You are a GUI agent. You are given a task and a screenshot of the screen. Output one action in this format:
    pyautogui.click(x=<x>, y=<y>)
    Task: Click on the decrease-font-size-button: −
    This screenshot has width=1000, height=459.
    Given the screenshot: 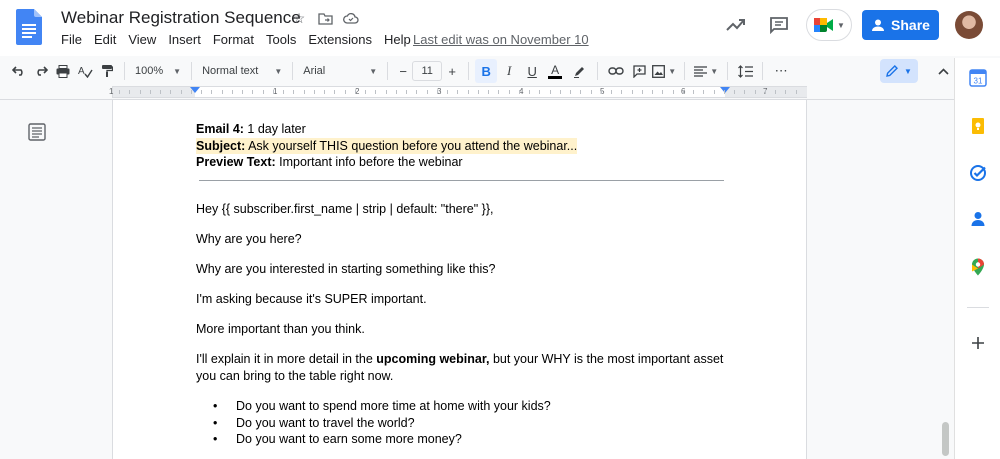 What is the action you would take?
    pyautogui.click(x=403, y=71)
    